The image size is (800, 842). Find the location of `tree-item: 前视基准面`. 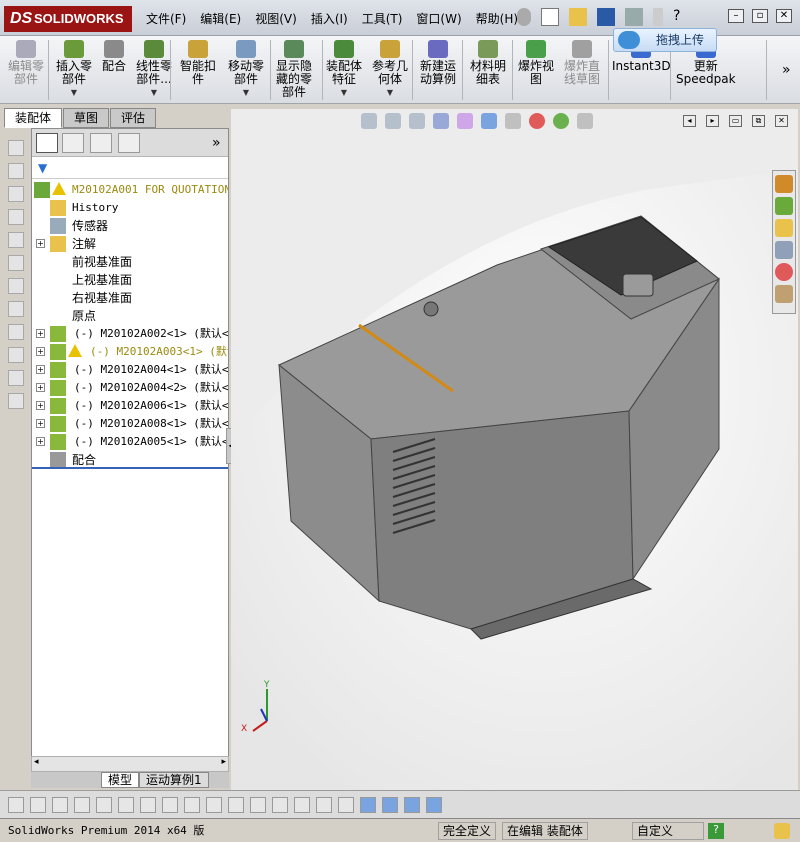

tree-item: 前视基准面 is located at coordinates (130, 262).